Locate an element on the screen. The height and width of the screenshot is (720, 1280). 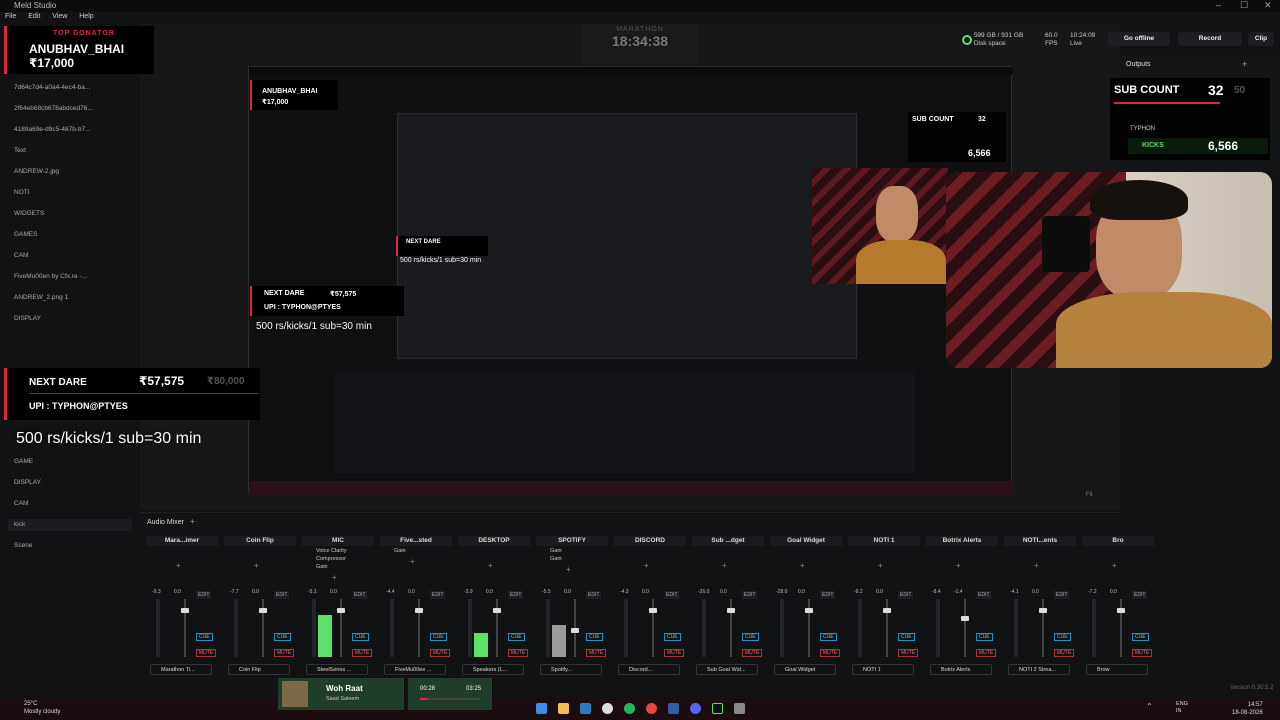
folder-noti: NOTI is located at coordinates (22, 193).